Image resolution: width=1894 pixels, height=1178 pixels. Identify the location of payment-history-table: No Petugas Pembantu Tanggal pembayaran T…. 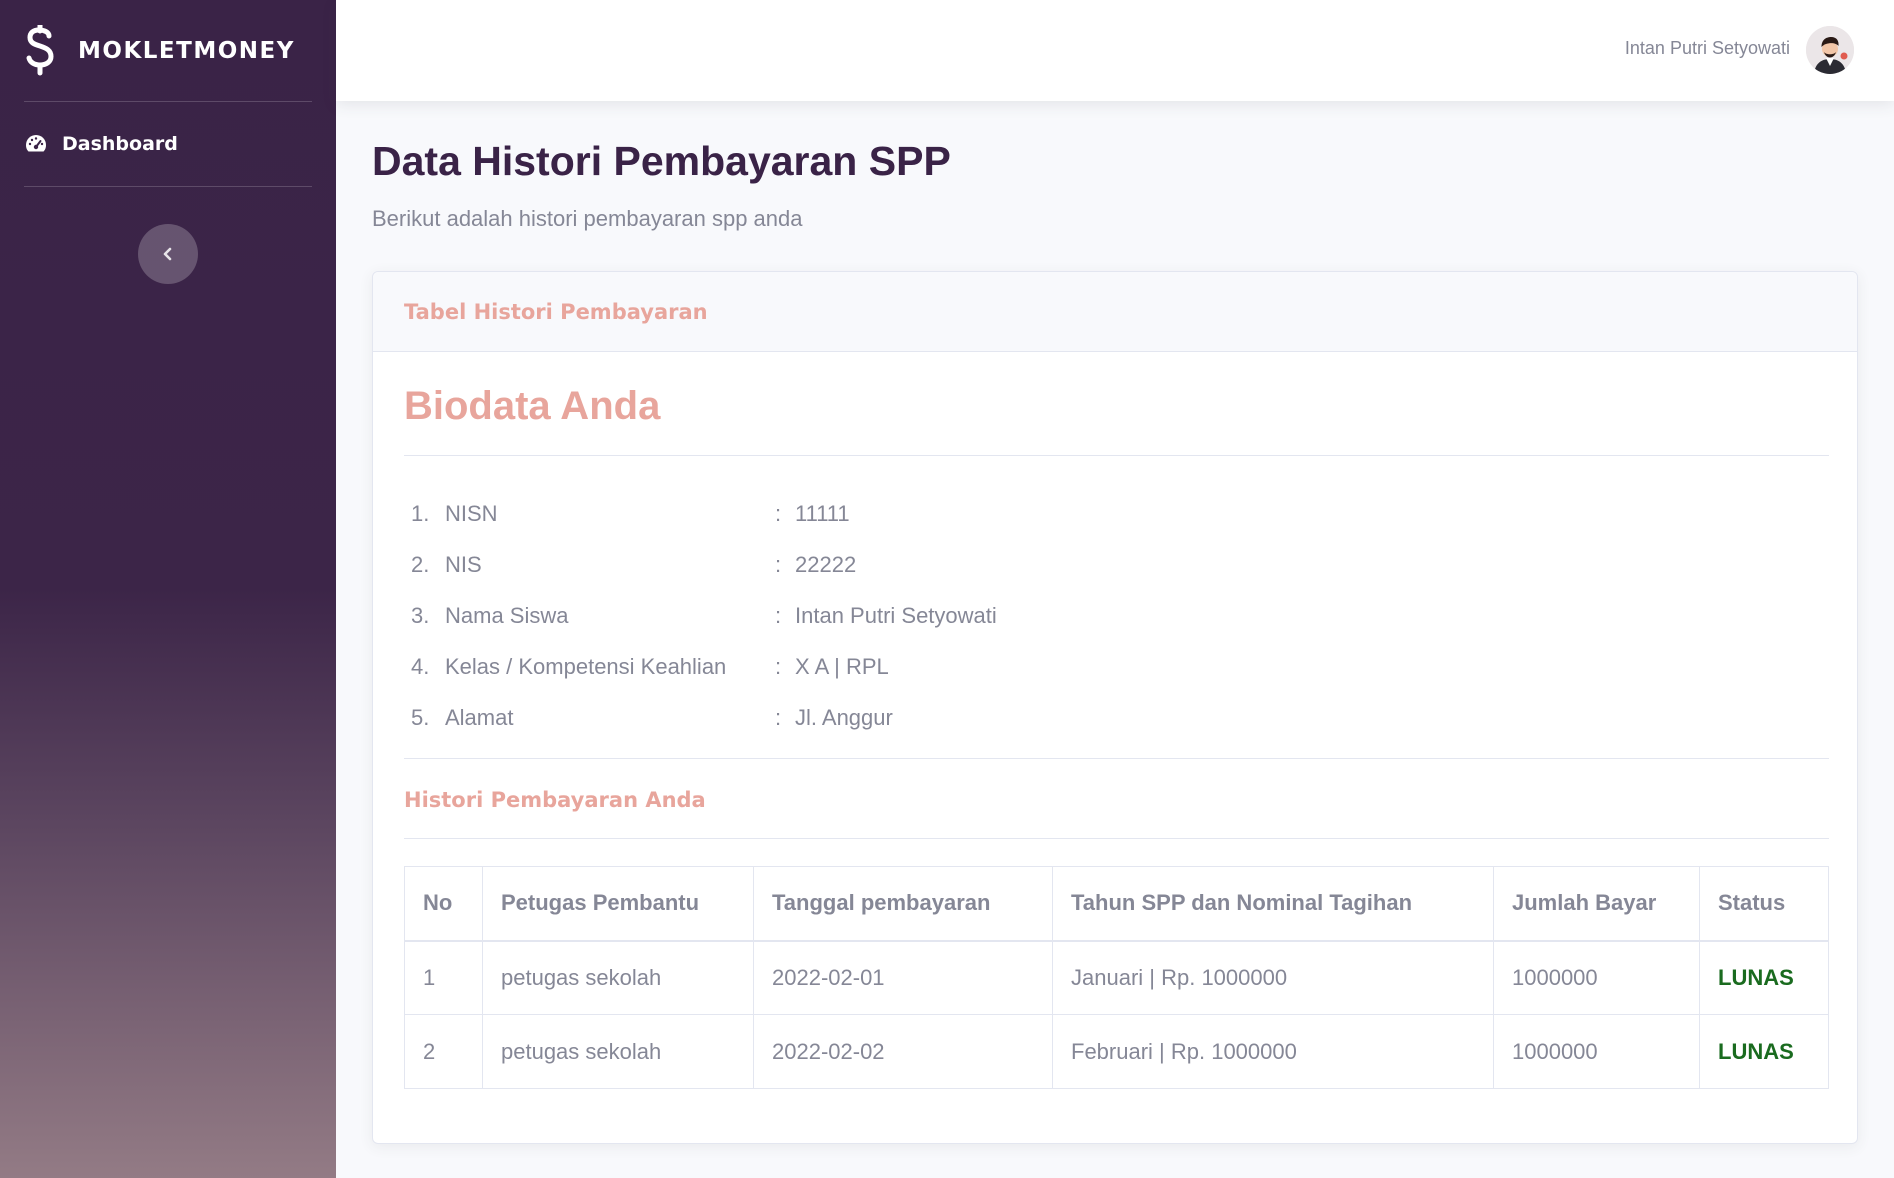
(1116, 977).